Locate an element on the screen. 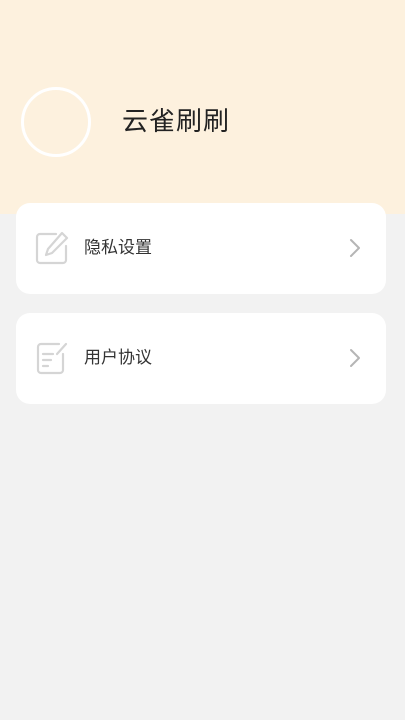  avatar is located at coordinates (56, 122).